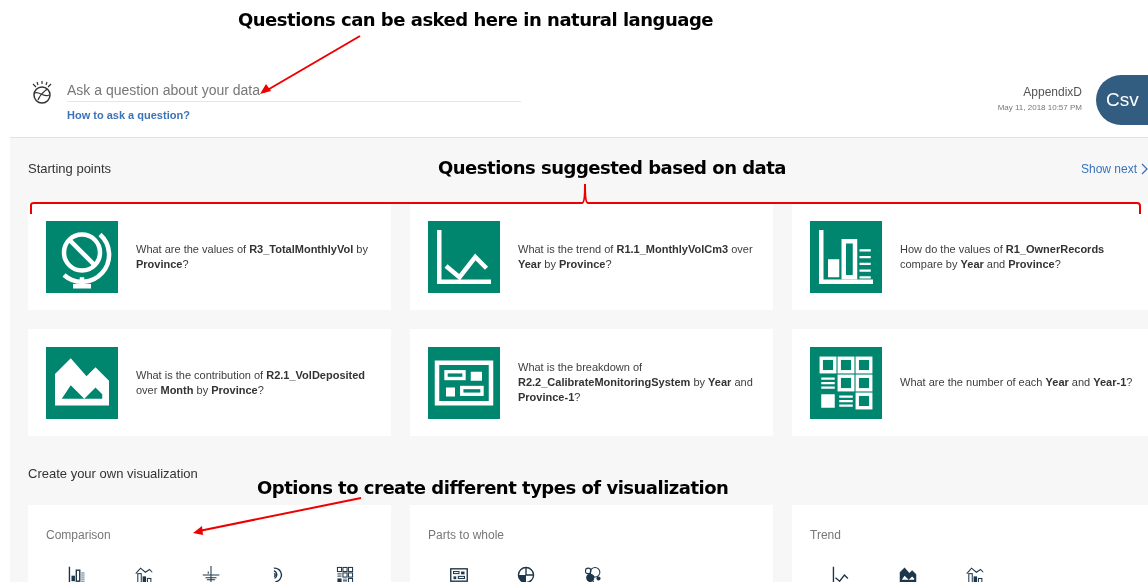 The image size is (1148, 582). I want to click on section-title: Create your own visualization, so click(113, 473).